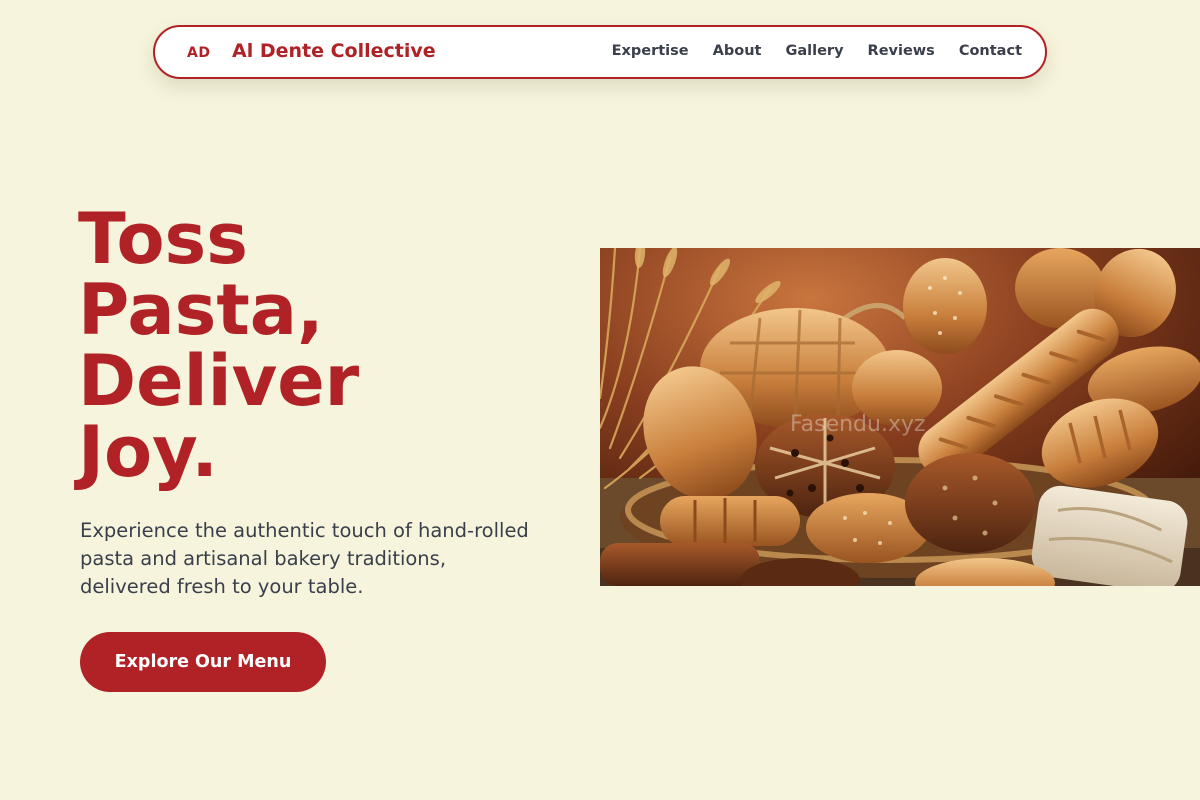 This screenshot has width=1200, height=800. What do you see at coordinates (650, 51) in the screenshot?
I see `nav-link-expertise: Expertise` at bounding box center [650, 51].